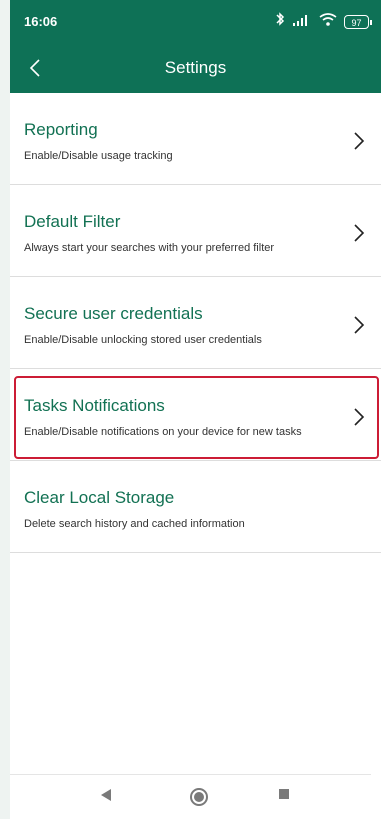  I want to click on app-header: 16:06 97 Settings, so click(195, 46).